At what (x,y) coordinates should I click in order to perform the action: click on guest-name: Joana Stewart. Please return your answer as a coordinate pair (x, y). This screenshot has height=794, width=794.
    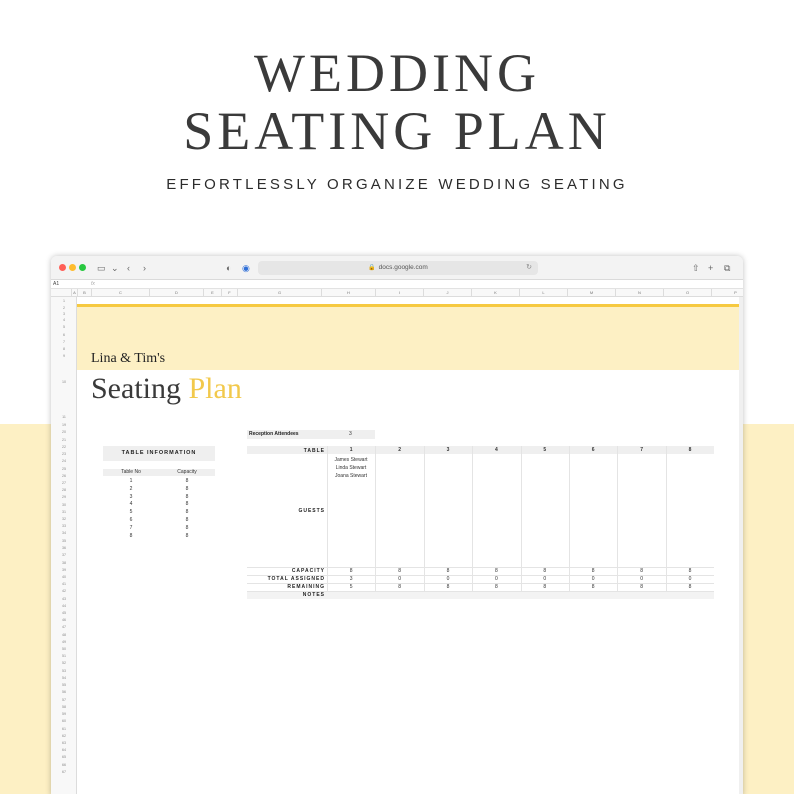
    Looking at the image, I should click on (351, 476).